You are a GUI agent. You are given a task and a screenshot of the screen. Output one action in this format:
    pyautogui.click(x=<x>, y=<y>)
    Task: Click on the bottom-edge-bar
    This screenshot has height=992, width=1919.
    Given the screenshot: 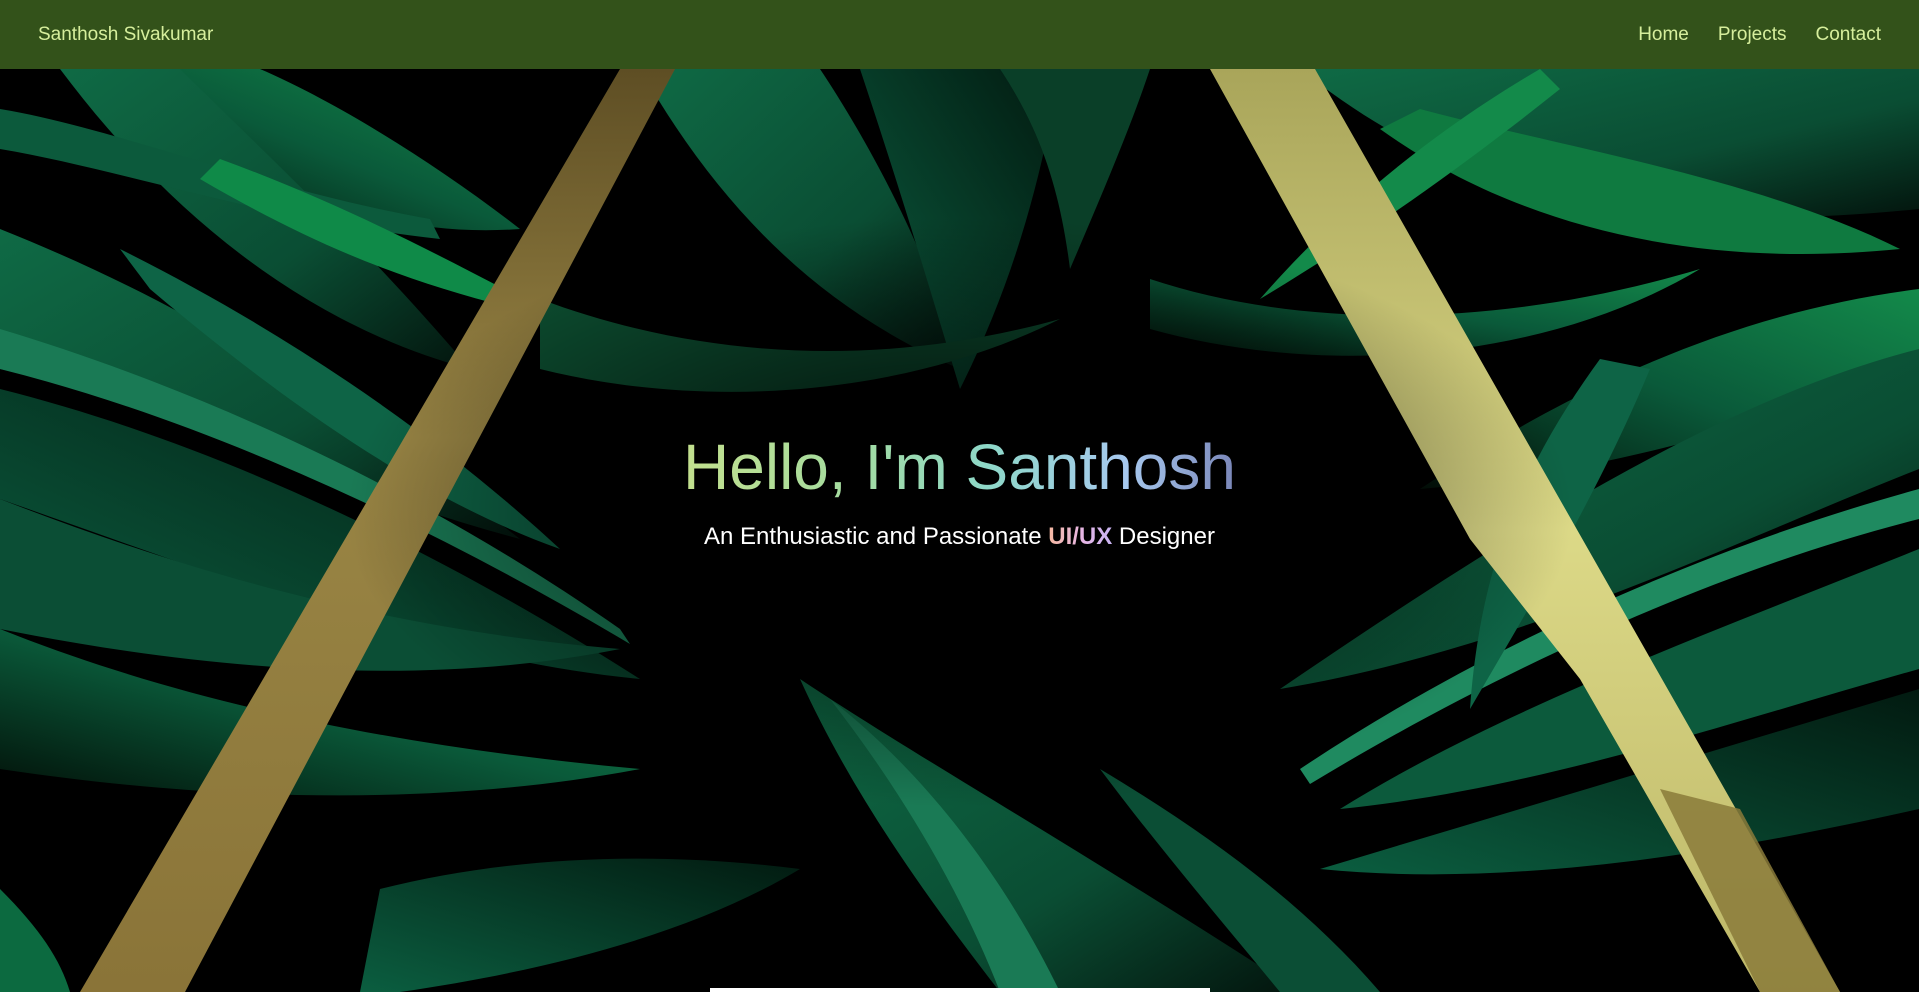 What is the action you would take?
    pyautogui.click(x=960, y=990)
    